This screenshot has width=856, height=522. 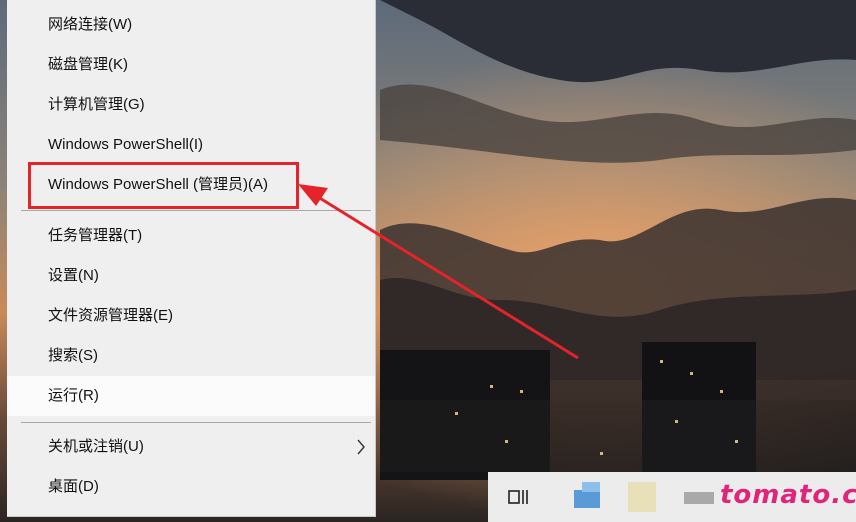 What do you see at coordinates (191, 487) in the screenshot?
I see `menu-item-desktop: 桌面(D)` at bounding box center [191, 487].